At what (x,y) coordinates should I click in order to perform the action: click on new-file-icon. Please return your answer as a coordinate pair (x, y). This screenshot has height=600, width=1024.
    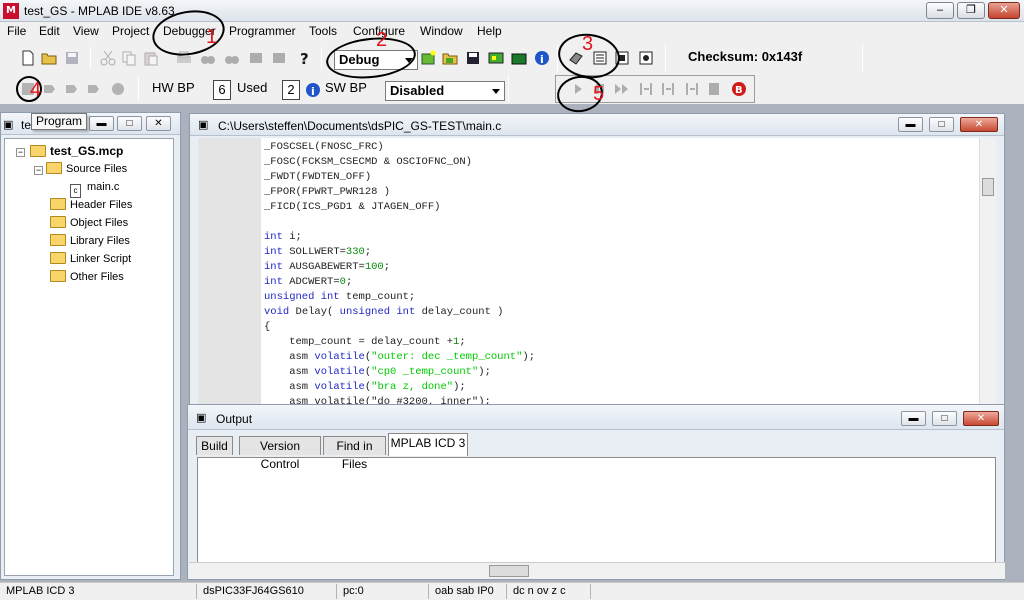
    Looking at the image, I should click on (28, 58).